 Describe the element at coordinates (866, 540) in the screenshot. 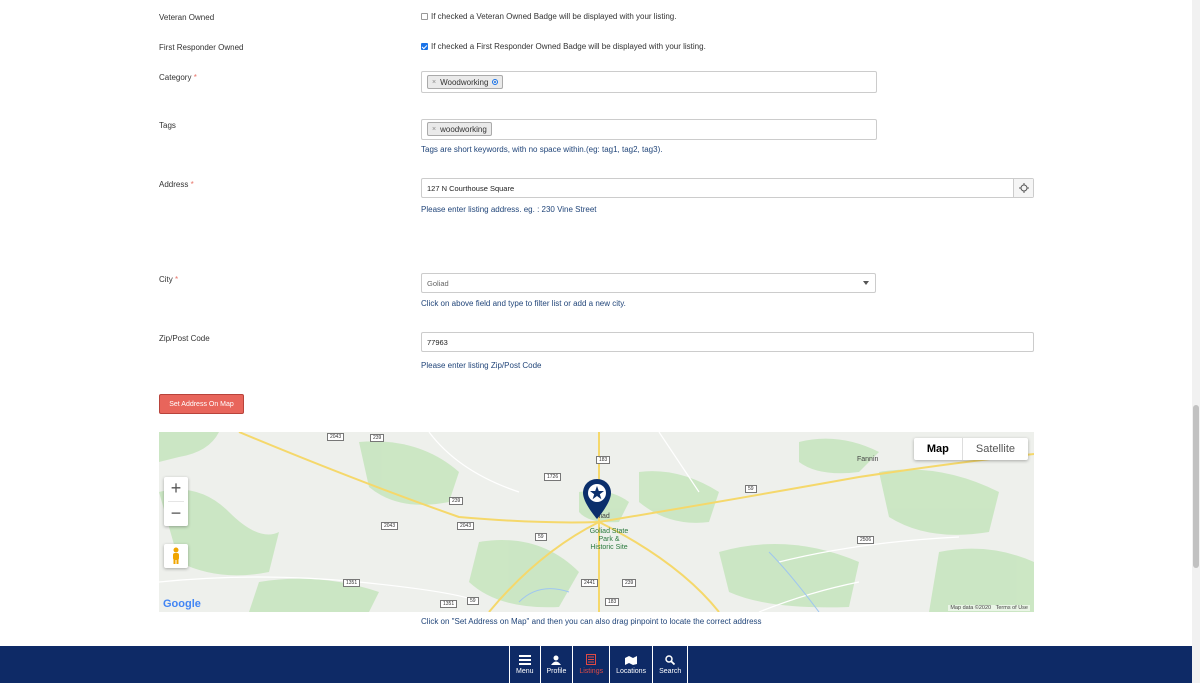

I see `road-label: 2506` at that location.